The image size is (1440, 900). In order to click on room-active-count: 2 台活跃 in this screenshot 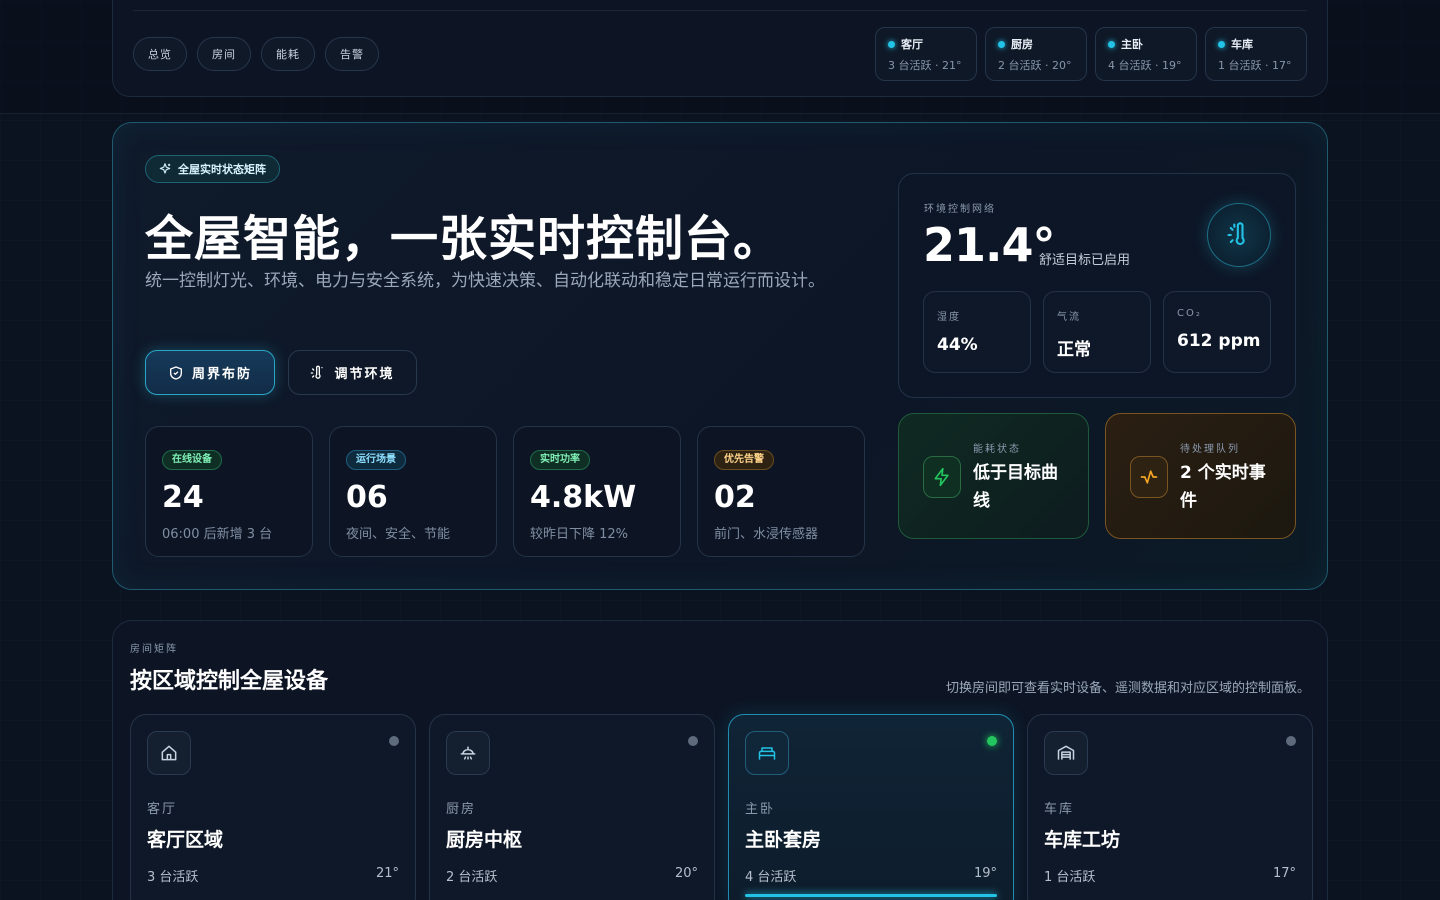, I will do `click(472, 877)`.